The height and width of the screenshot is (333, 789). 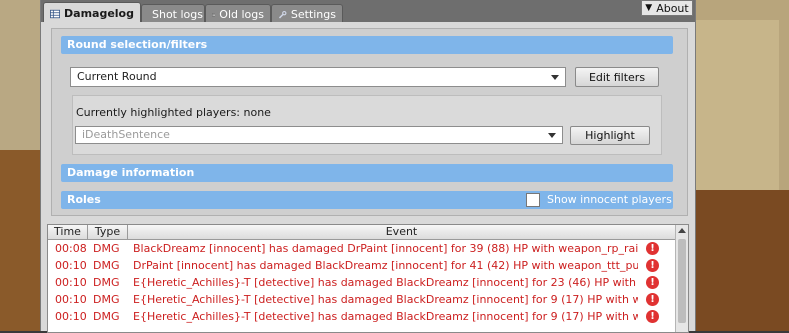 I want to click on scroll-up-icon, so click(x=682, y=230).